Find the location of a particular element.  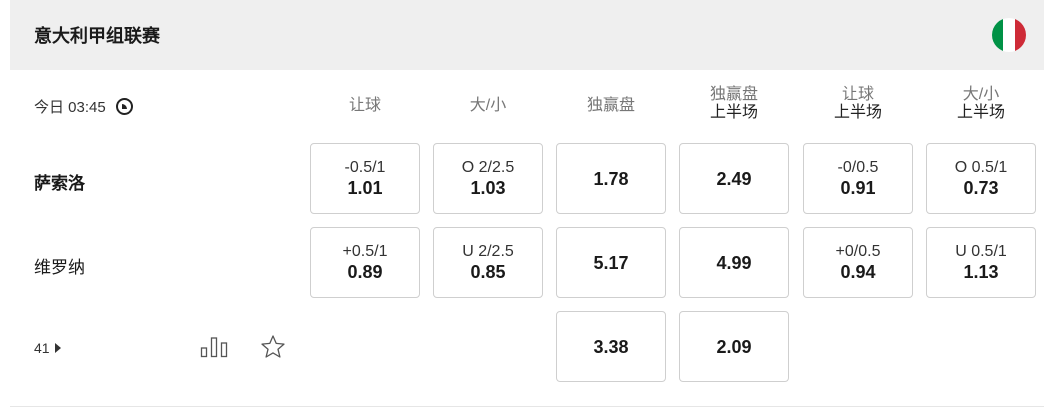

match-time-label: 今日 03:45 is located at coordinates (70, 107).